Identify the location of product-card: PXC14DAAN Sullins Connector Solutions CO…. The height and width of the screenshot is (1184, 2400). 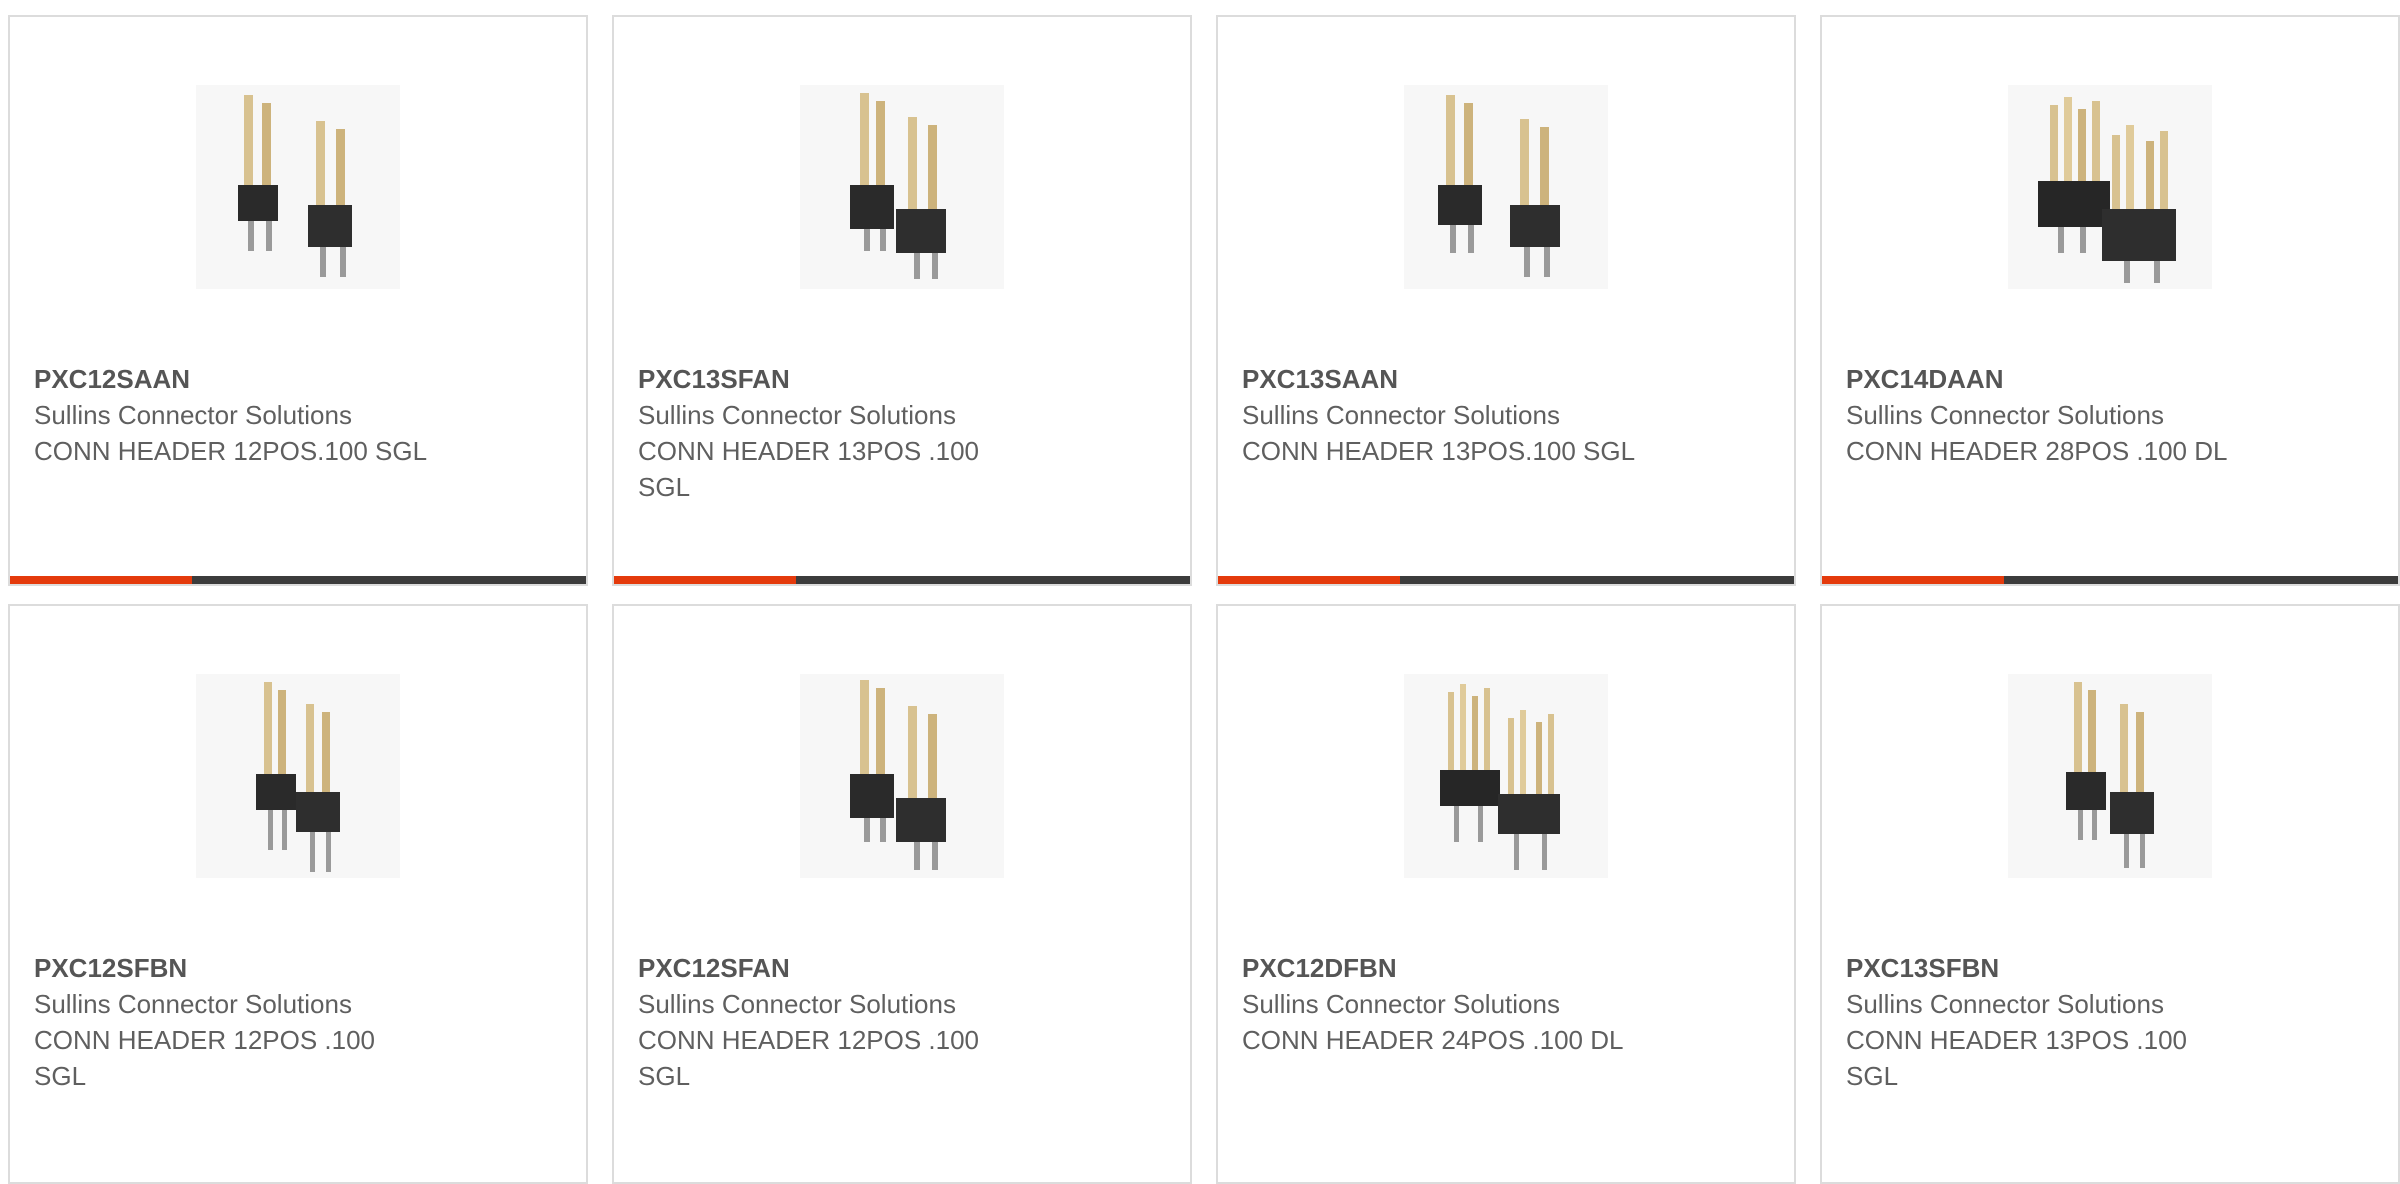
(2110, 300).